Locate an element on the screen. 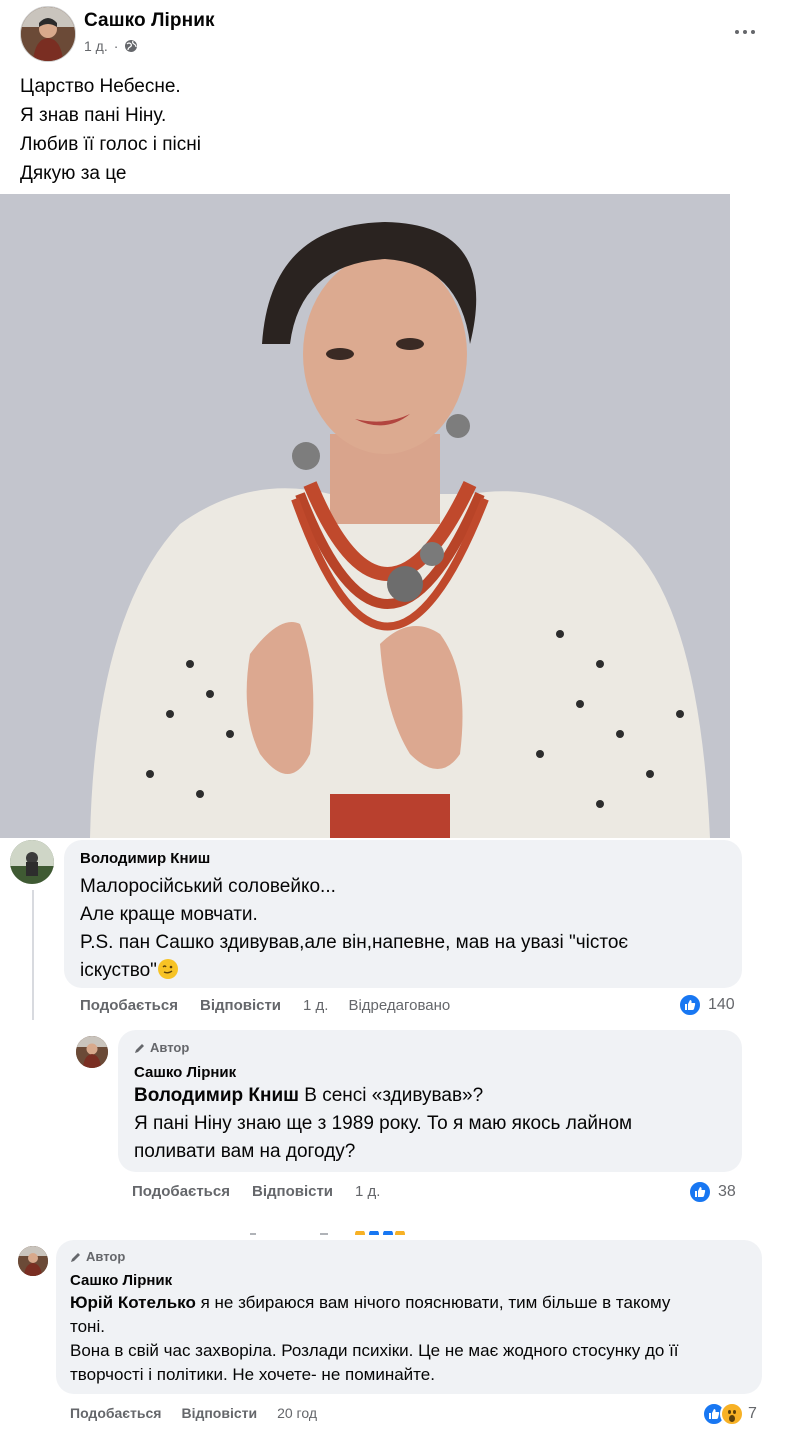  post-text-line: Дякую за це is located at coordinates (73, 173).